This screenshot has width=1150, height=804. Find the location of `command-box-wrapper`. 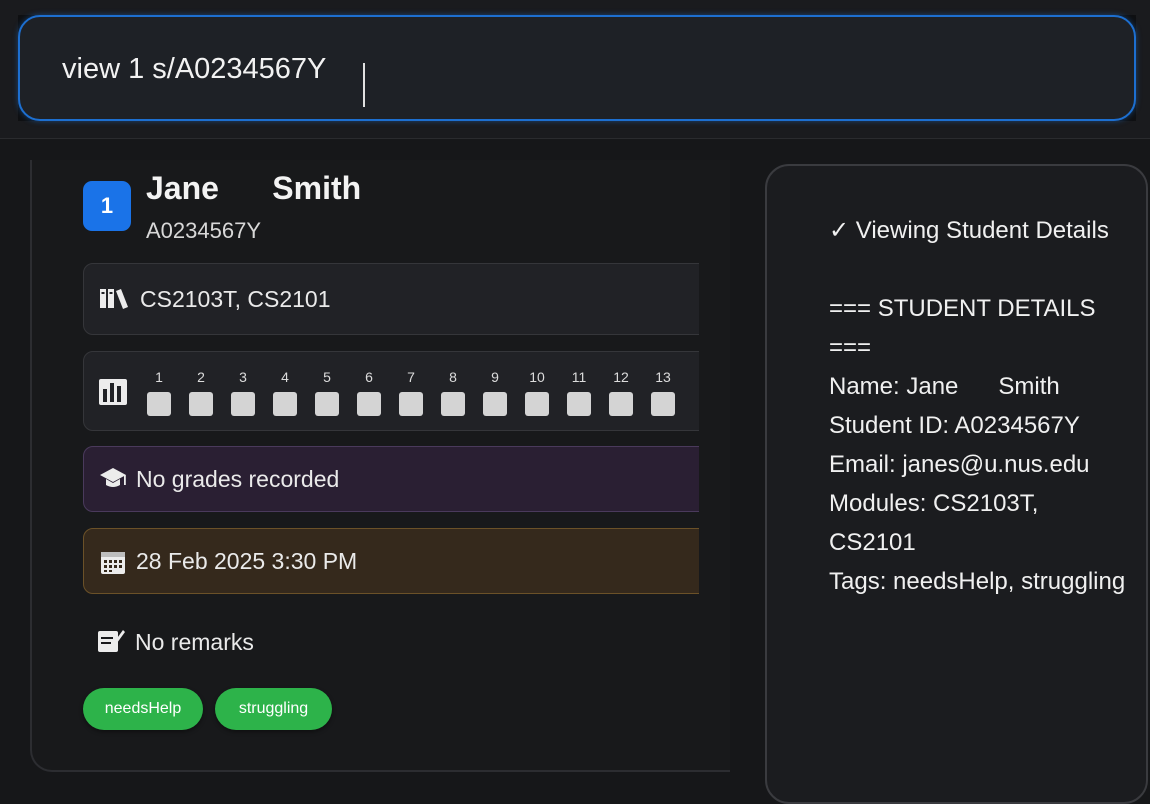

command-box-wrapper is located at coordinates (577, 68).